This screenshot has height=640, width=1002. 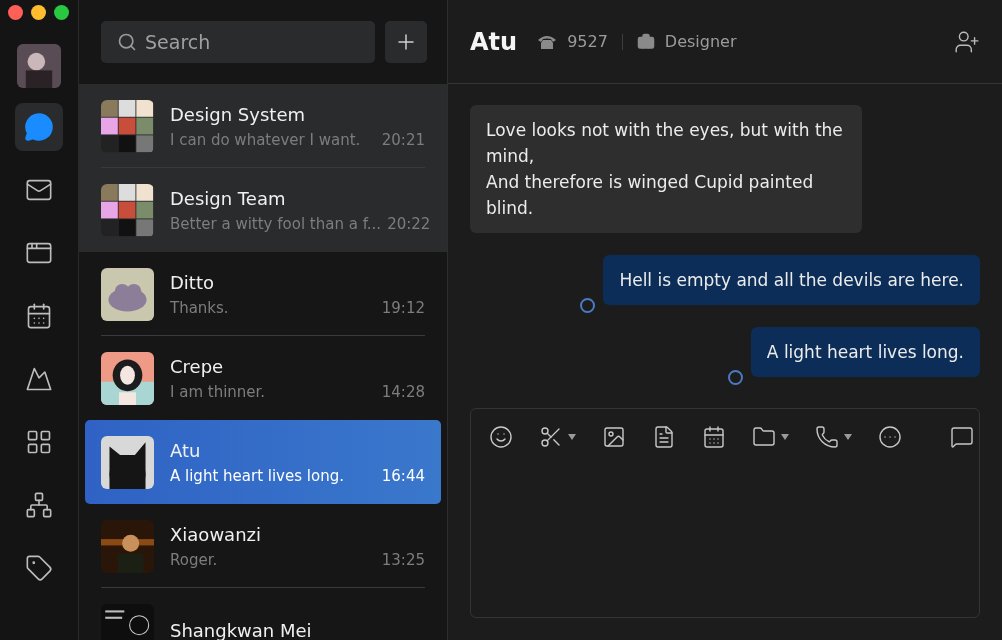 What do you see at coordinates (257, 475) in the screenshot?
I see `message-preview: A light heart lives long.` at bounding box center [257, 475].